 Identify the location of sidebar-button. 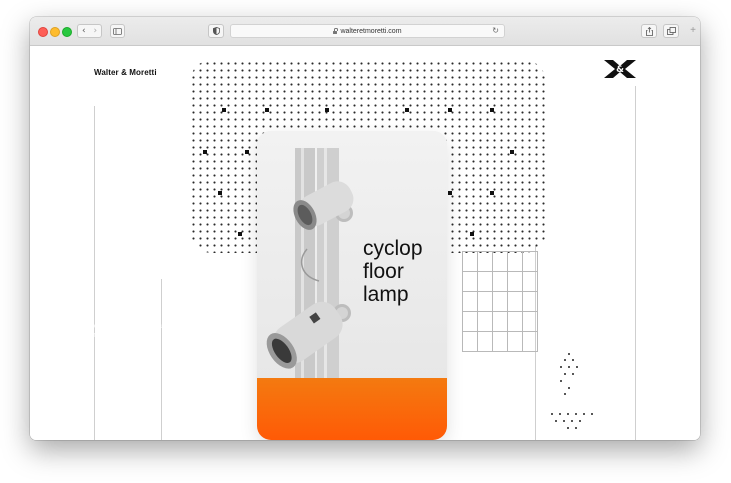
(117, 31).